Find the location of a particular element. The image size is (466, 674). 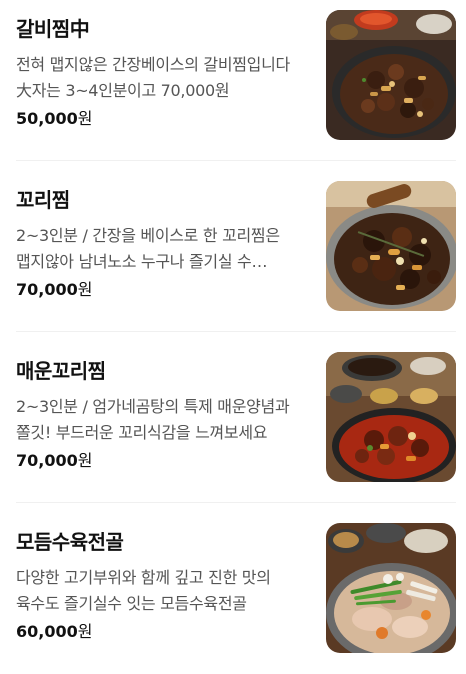

spicy-braised-oxtail-photo is located at coordinates (391, 417).